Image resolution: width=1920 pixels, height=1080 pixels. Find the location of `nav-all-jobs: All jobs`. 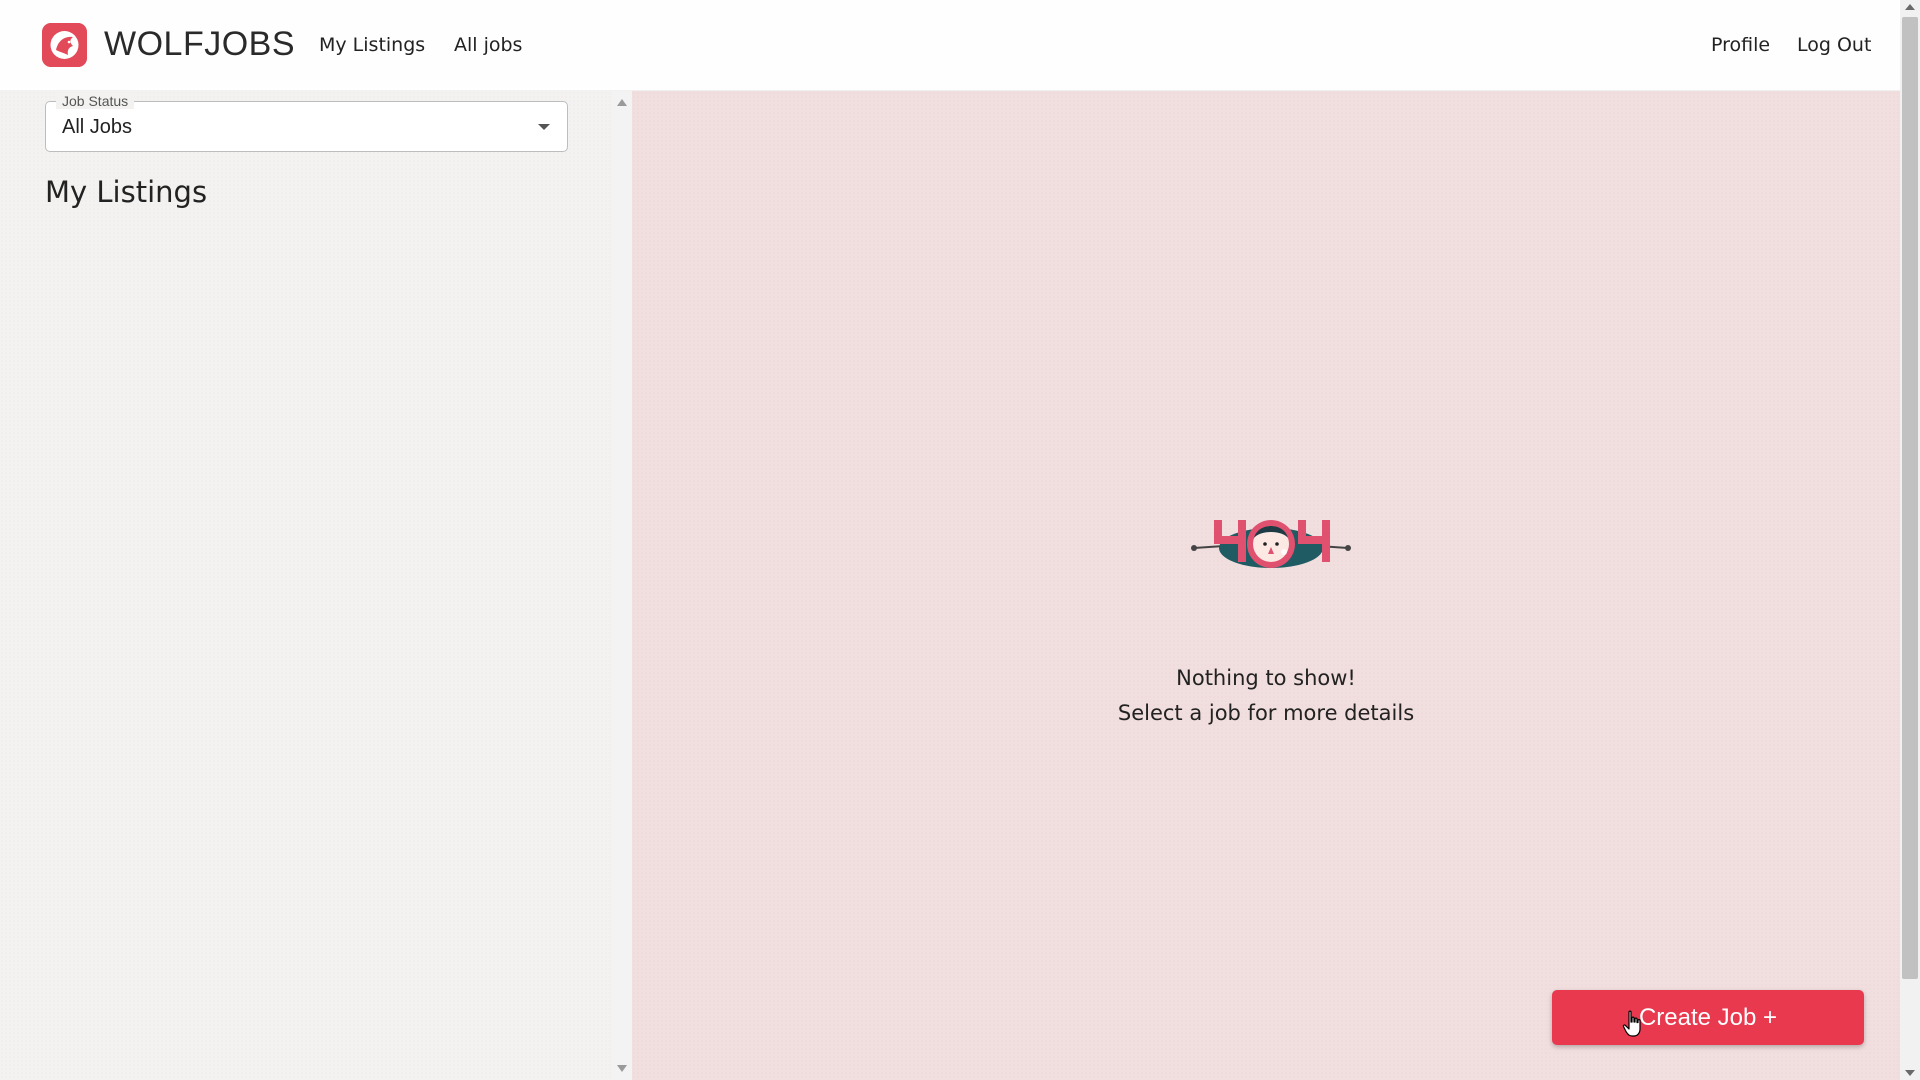

nav-all-jobs: All jobs is located at coordinates (488, 45).